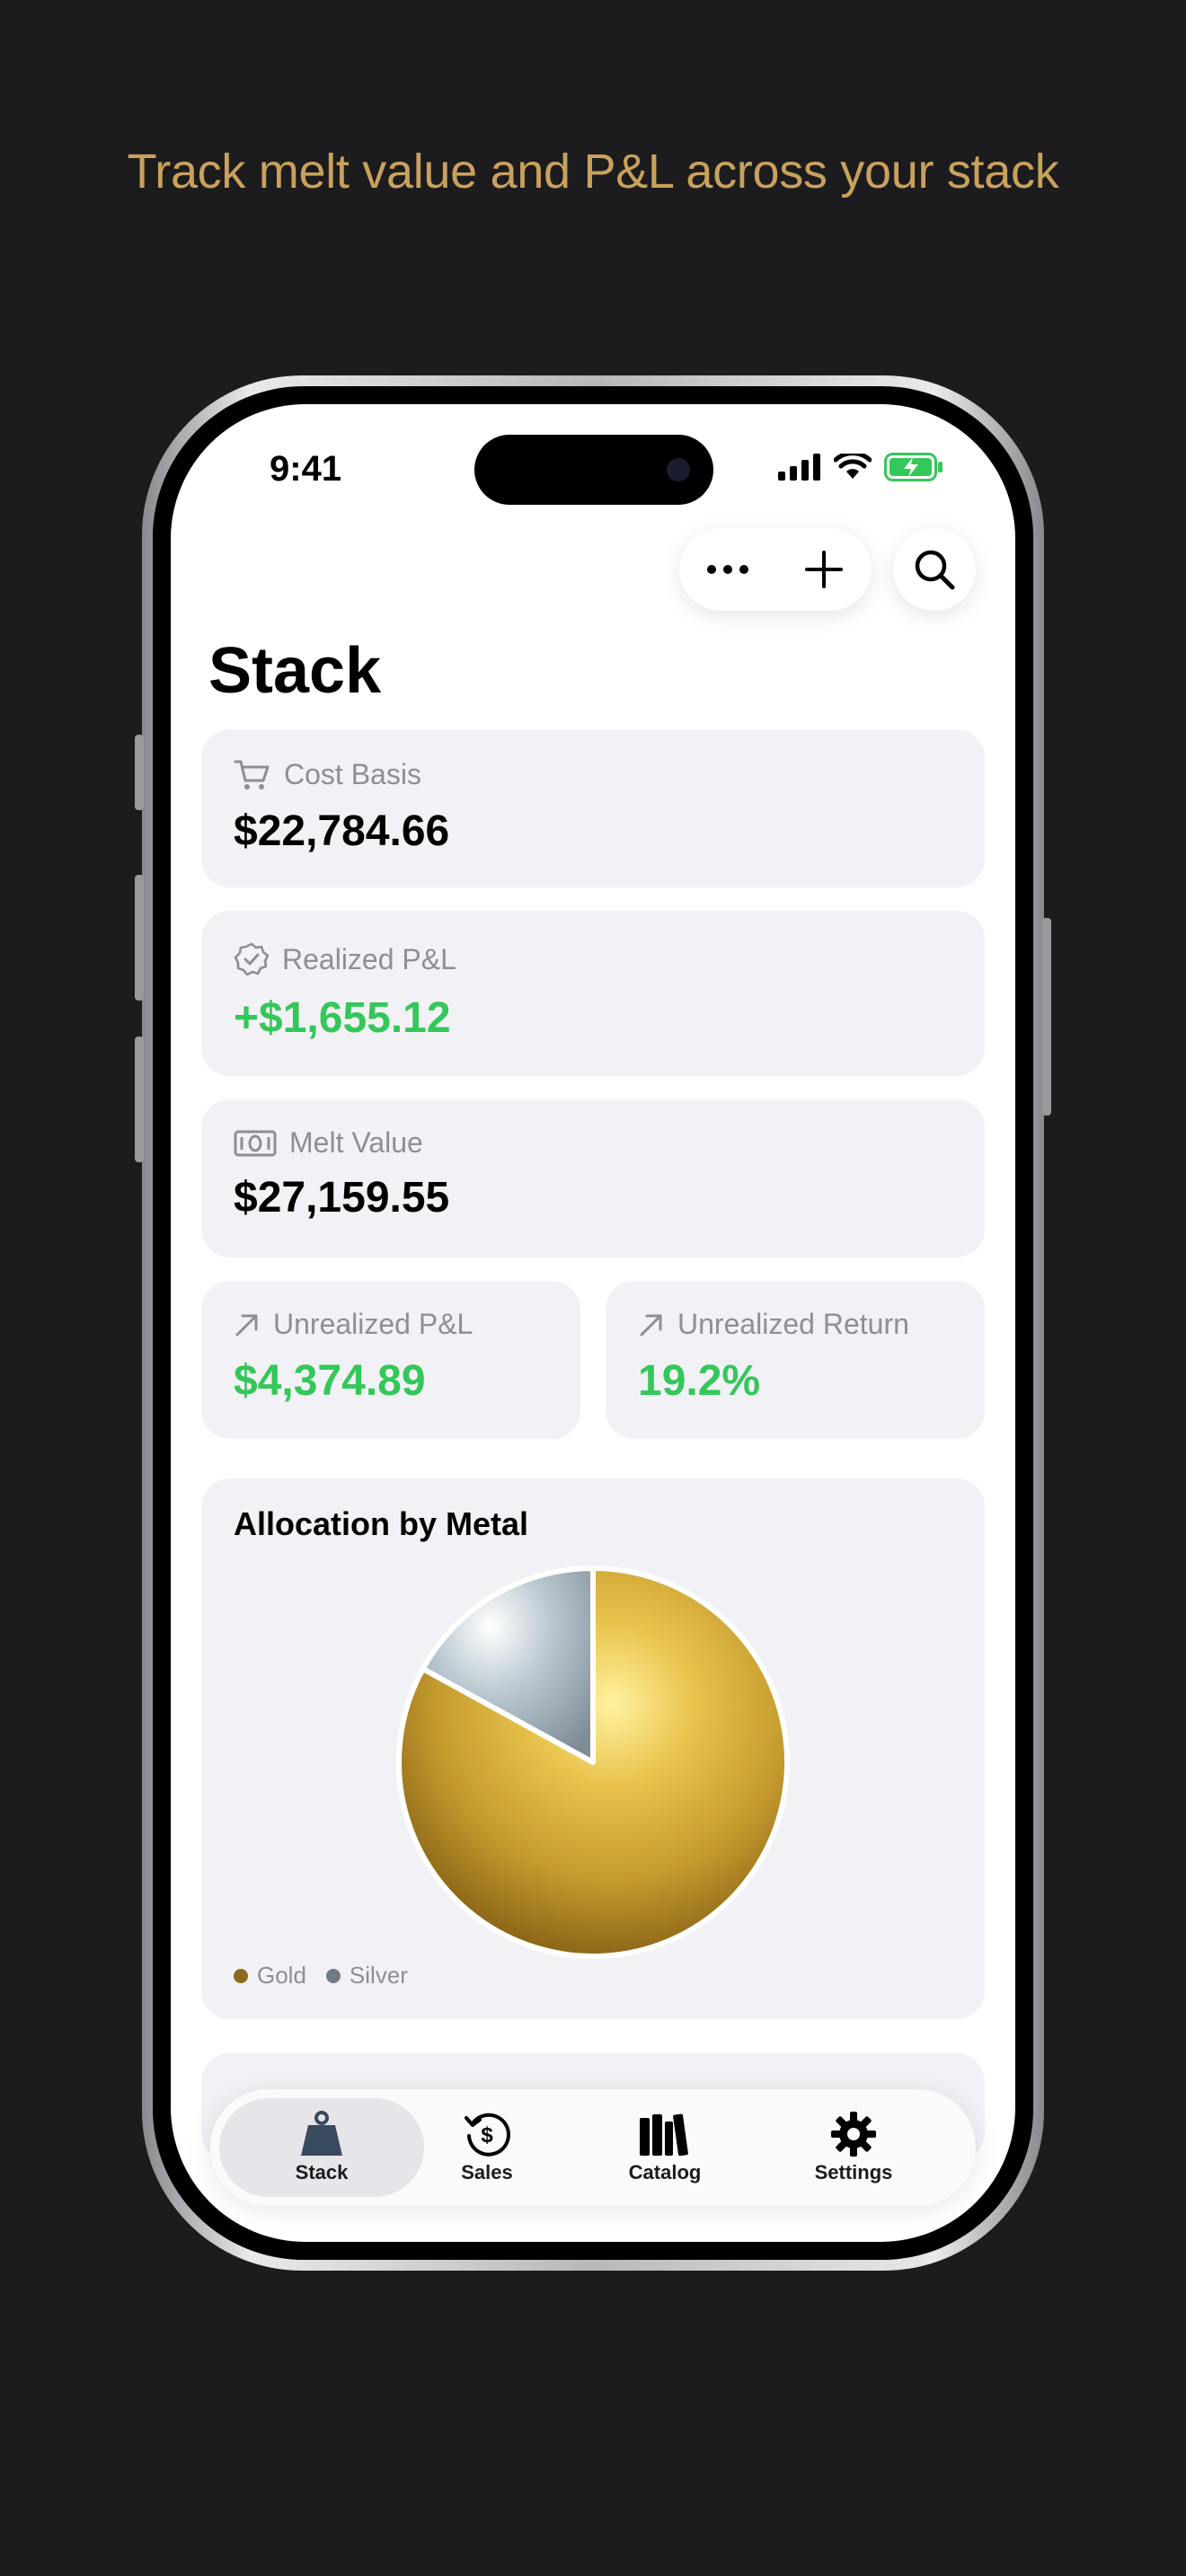  I want to click on melt-value-card: Melt Value $27,159.55, so click(593, 1178).